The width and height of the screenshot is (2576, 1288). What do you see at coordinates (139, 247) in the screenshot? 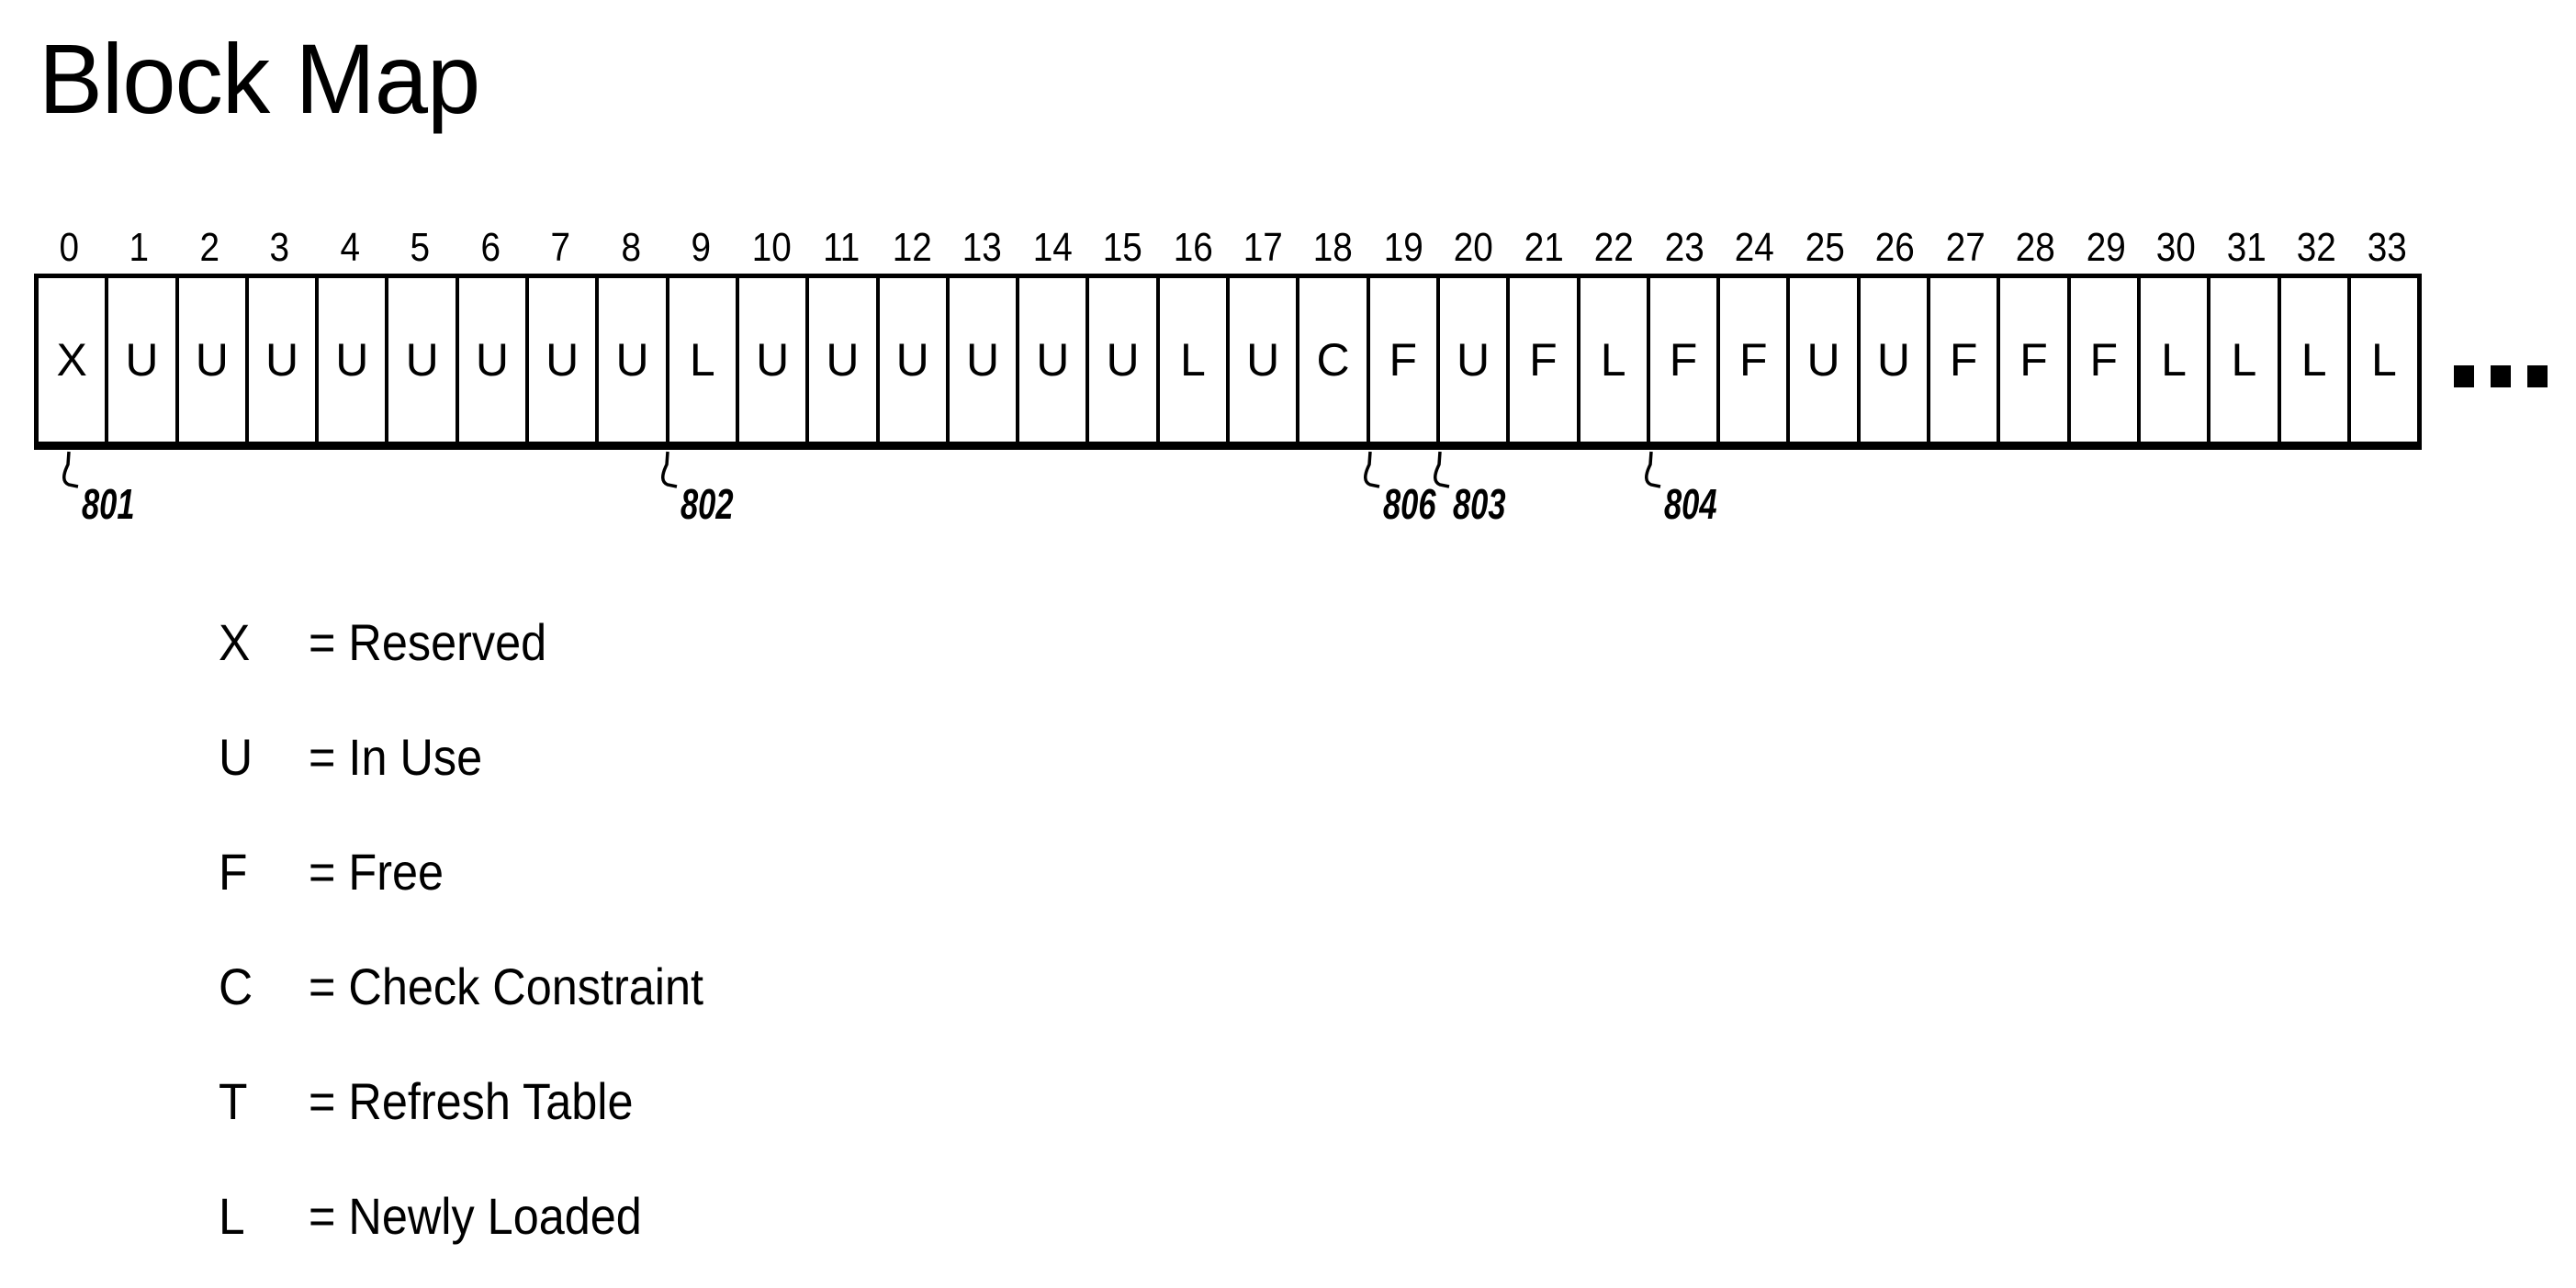
I see `block-index-label: 1` at bounding box center [139, 247].